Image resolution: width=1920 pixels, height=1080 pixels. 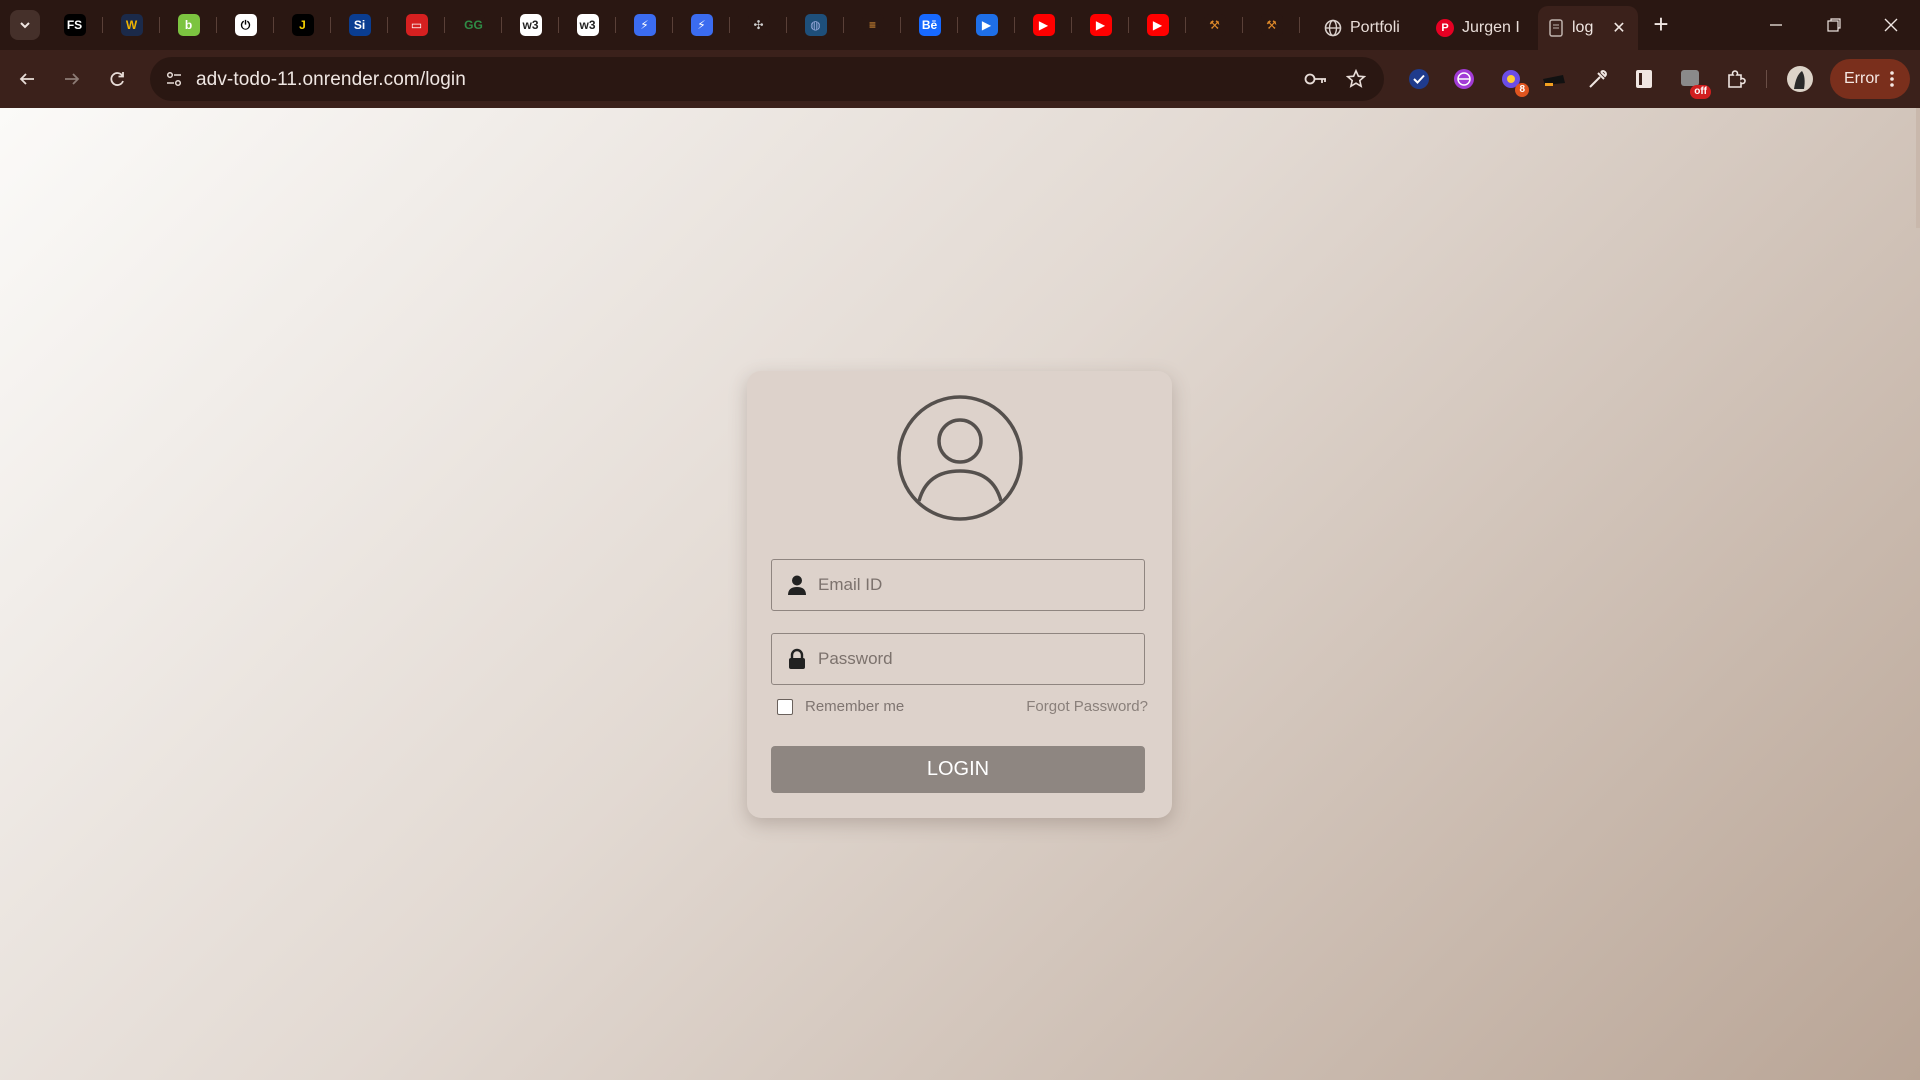 What do you see at coordinates (1834, 25) in the screenshot?
I see `restore-button` at bounding box center [1834, 25].